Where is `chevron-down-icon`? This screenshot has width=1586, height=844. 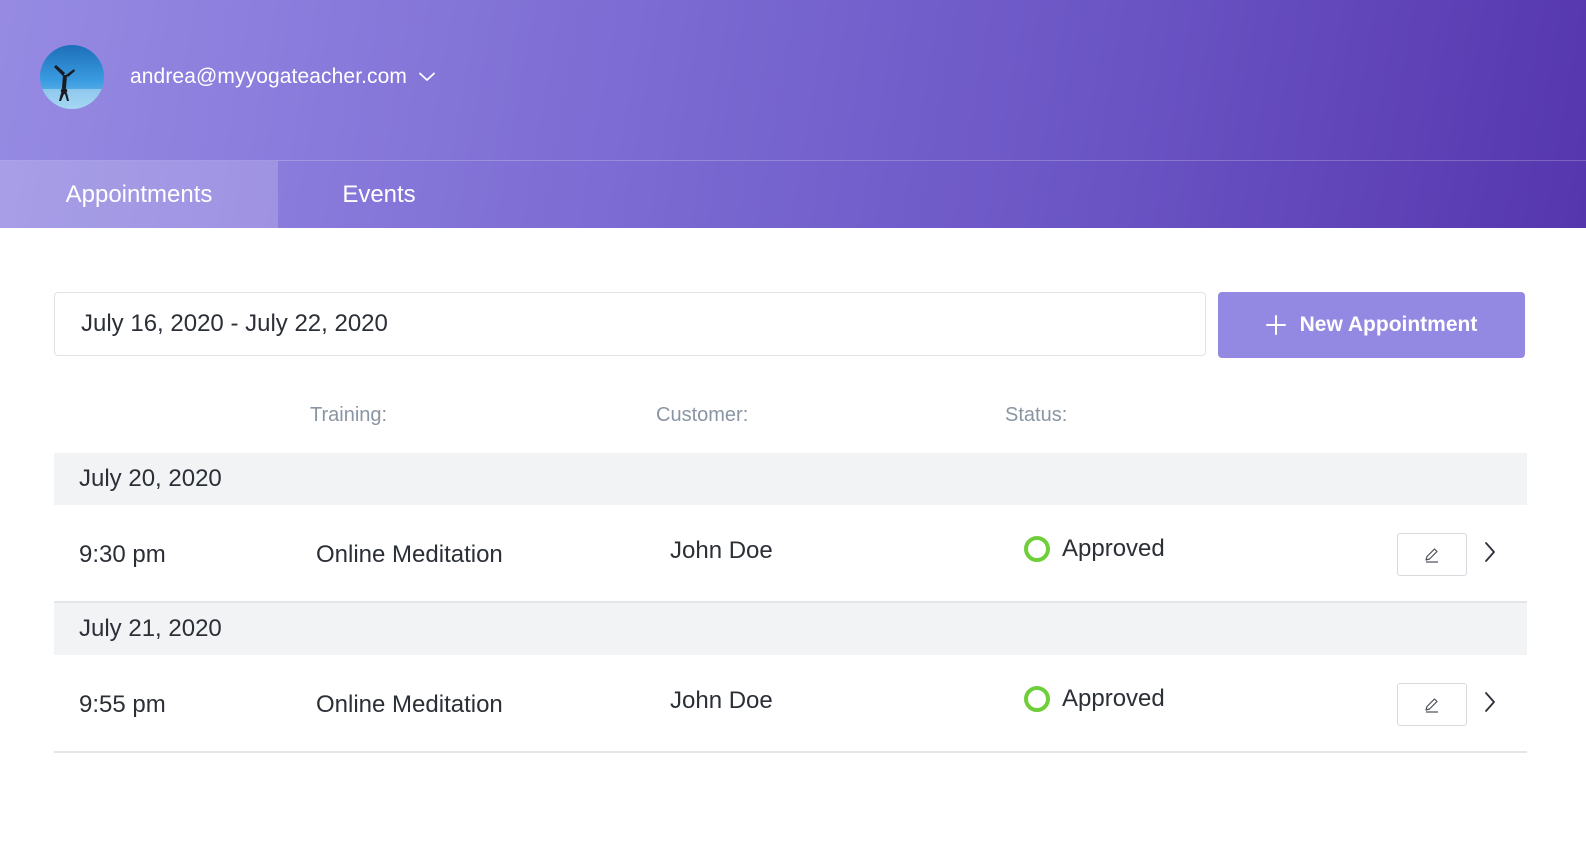
chevron-down-icon is located at coordinates (427, 77).